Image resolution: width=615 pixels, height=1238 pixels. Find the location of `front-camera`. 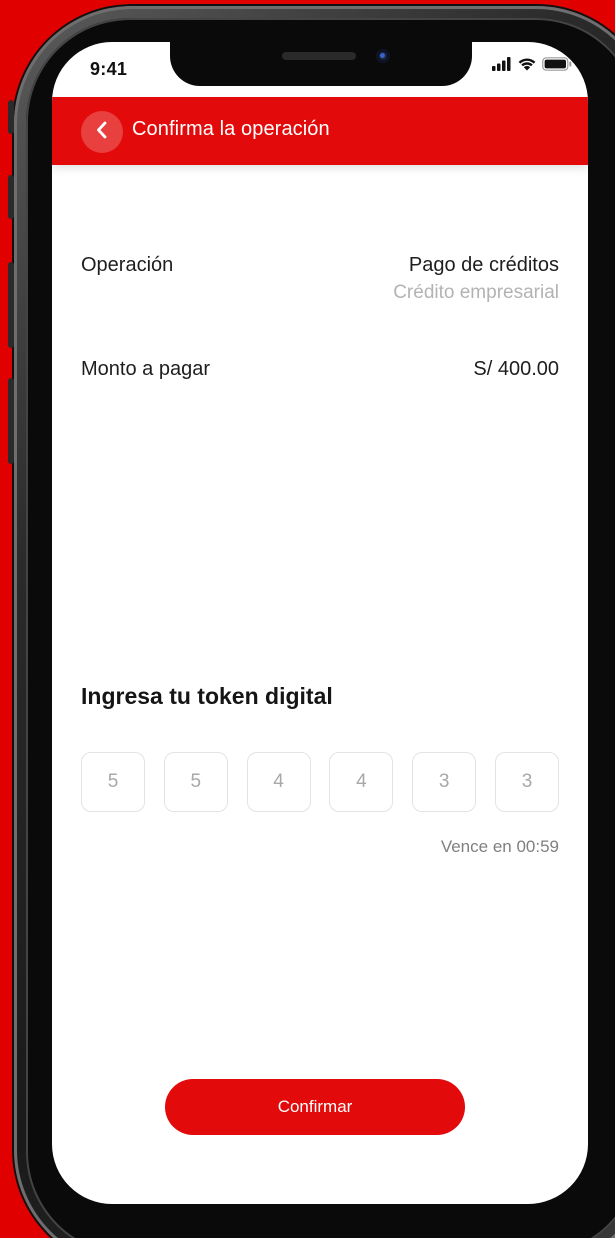

front-camera is located at coordinates (383, 56).